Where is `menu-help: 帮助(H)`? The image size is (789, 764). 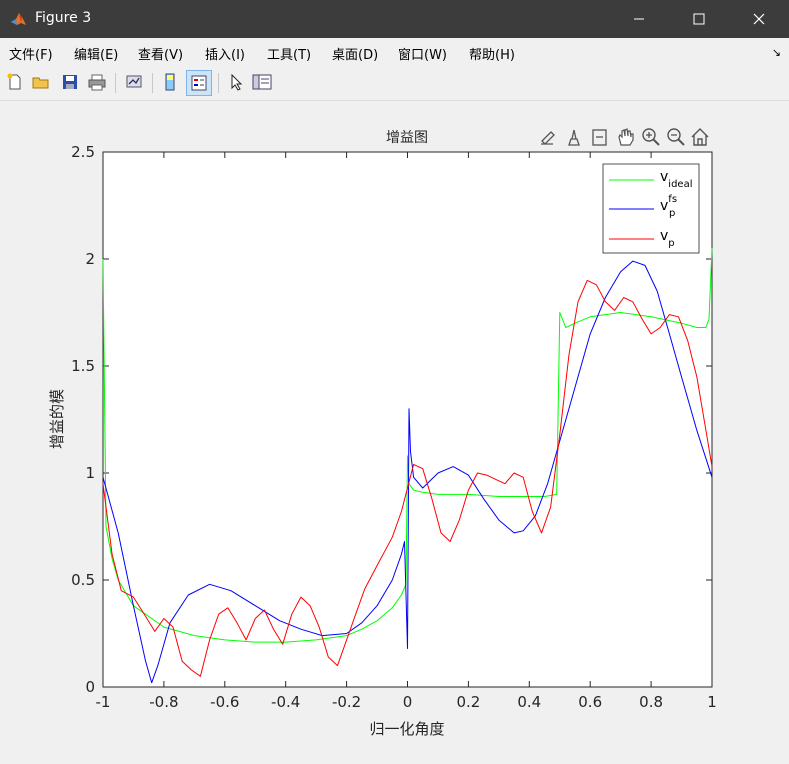
menu-help: 帮助(H) is located at coordinates (492, 53).